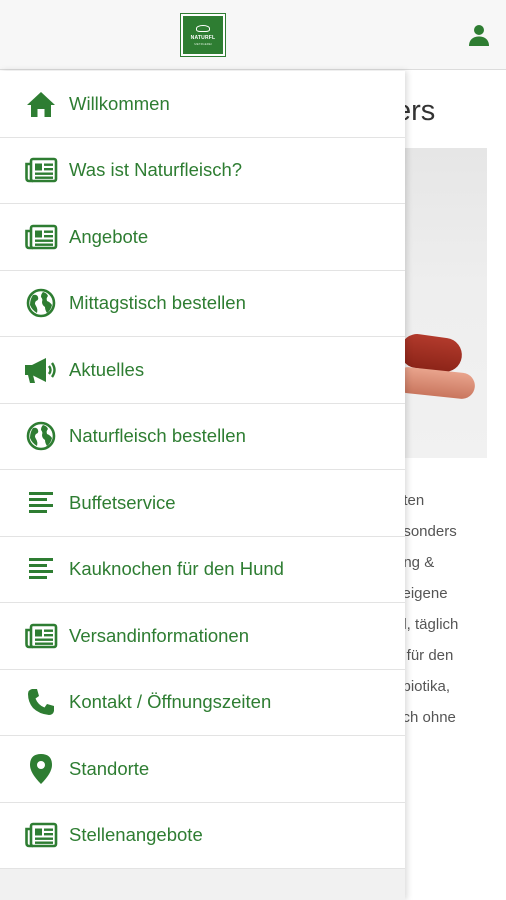  I want to click on nav-item-versandinformationen: Versandinformationen, so click(202, 636).